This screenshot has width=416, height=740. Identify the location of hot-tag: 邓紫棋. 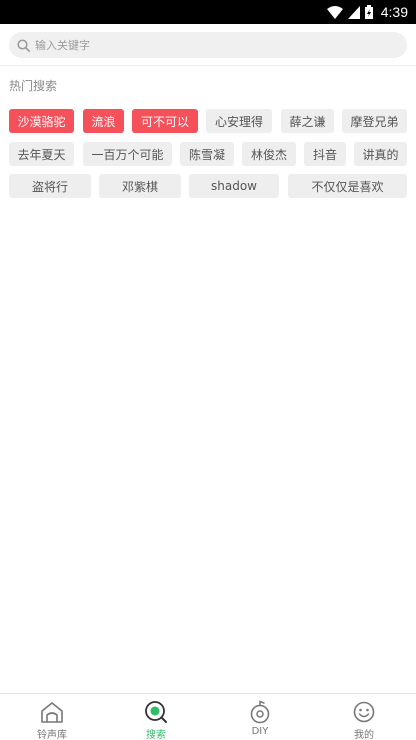
(140, 186).